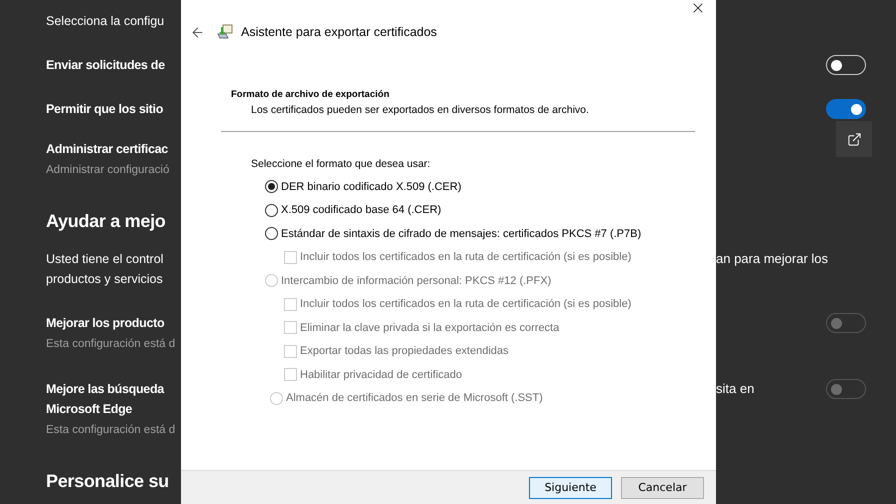 The width and height of the screenshot is (896, 504). I want to click on cancel-button: Cancelar, so click(662, 487).